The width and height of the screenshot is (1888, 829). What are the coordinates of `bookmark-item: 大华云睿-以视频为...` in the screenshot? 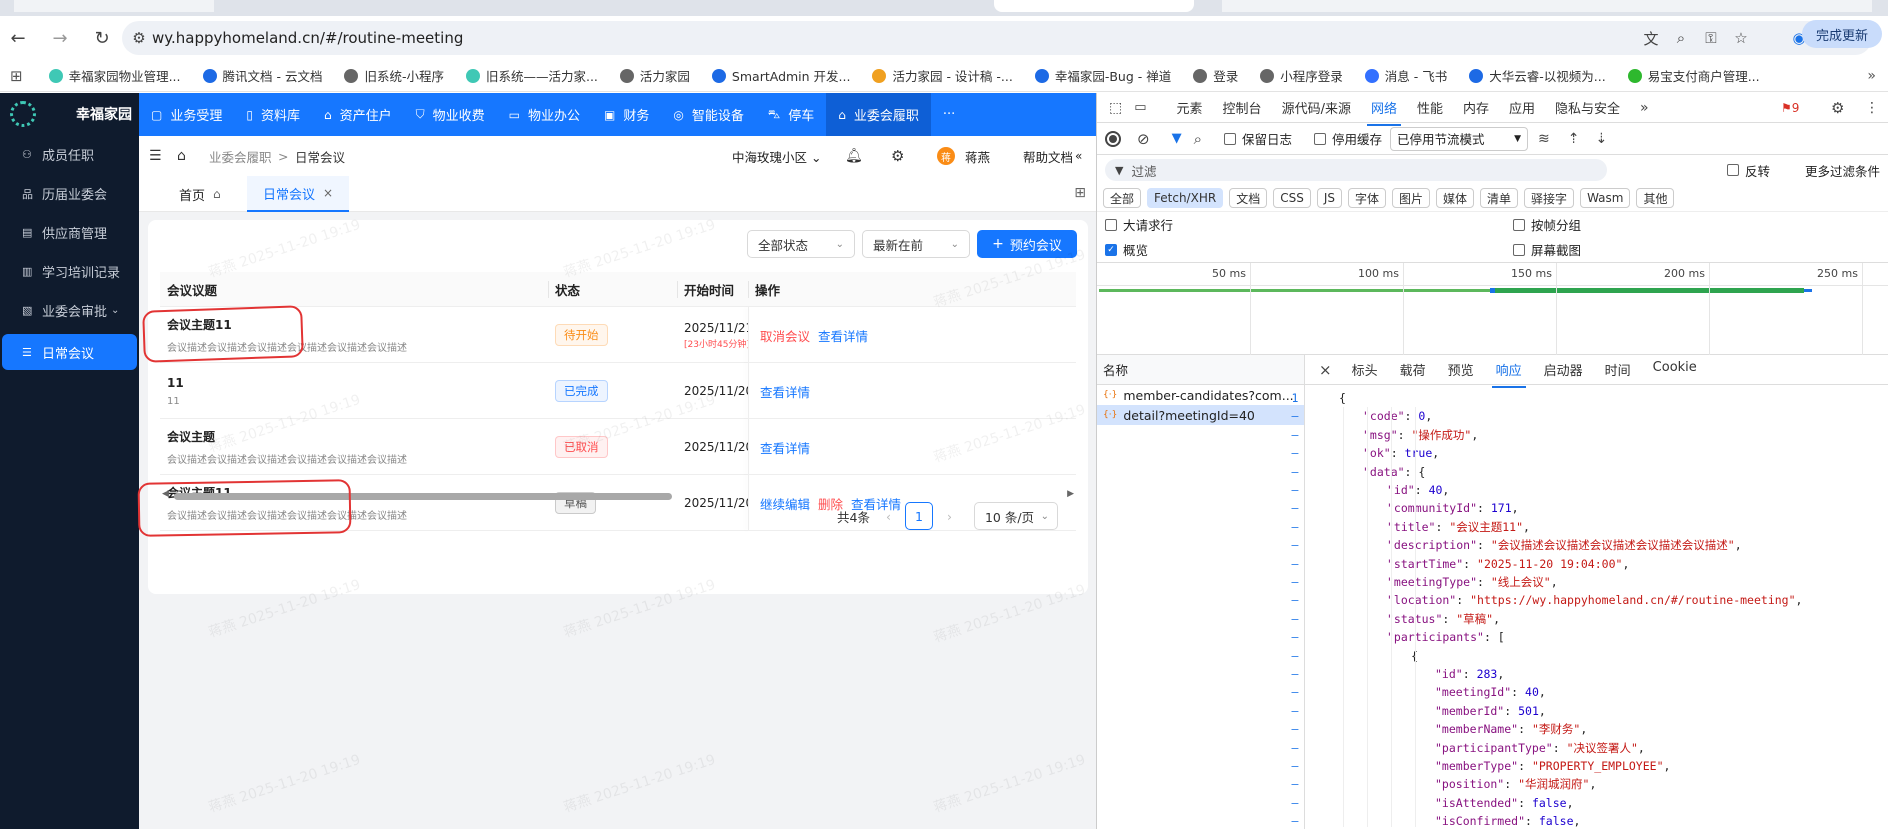 It's located at (1537, 75).